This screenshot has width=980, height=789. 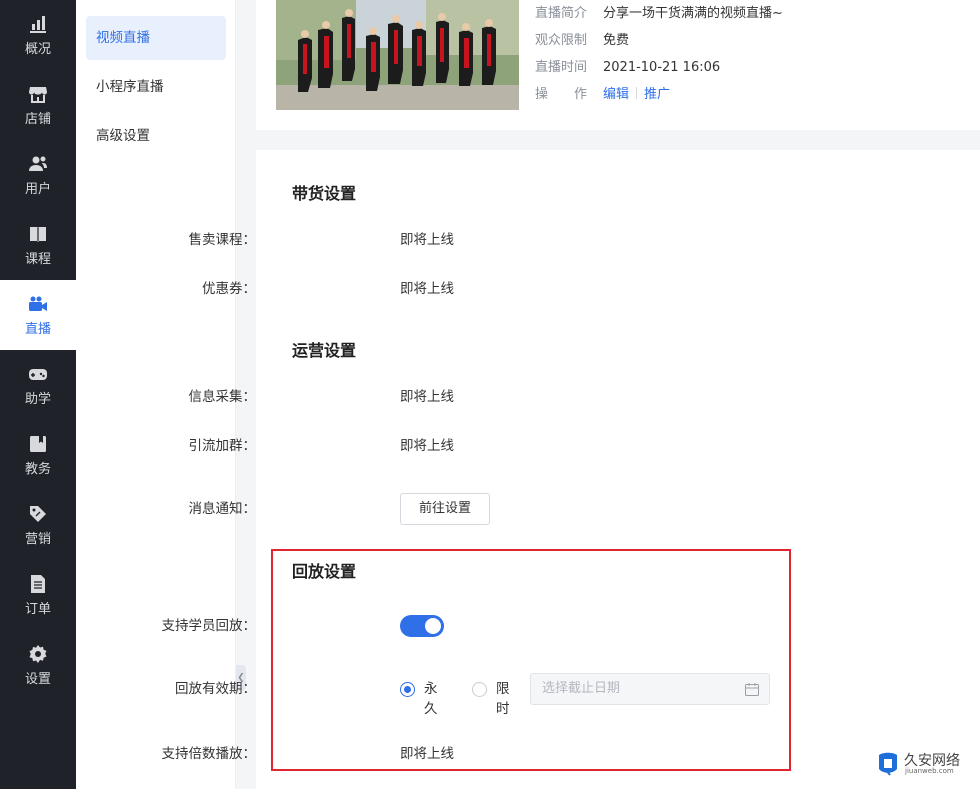 I want to click on submenu-item-advanced-settings: 高级设置, so click(x=156, y=136).